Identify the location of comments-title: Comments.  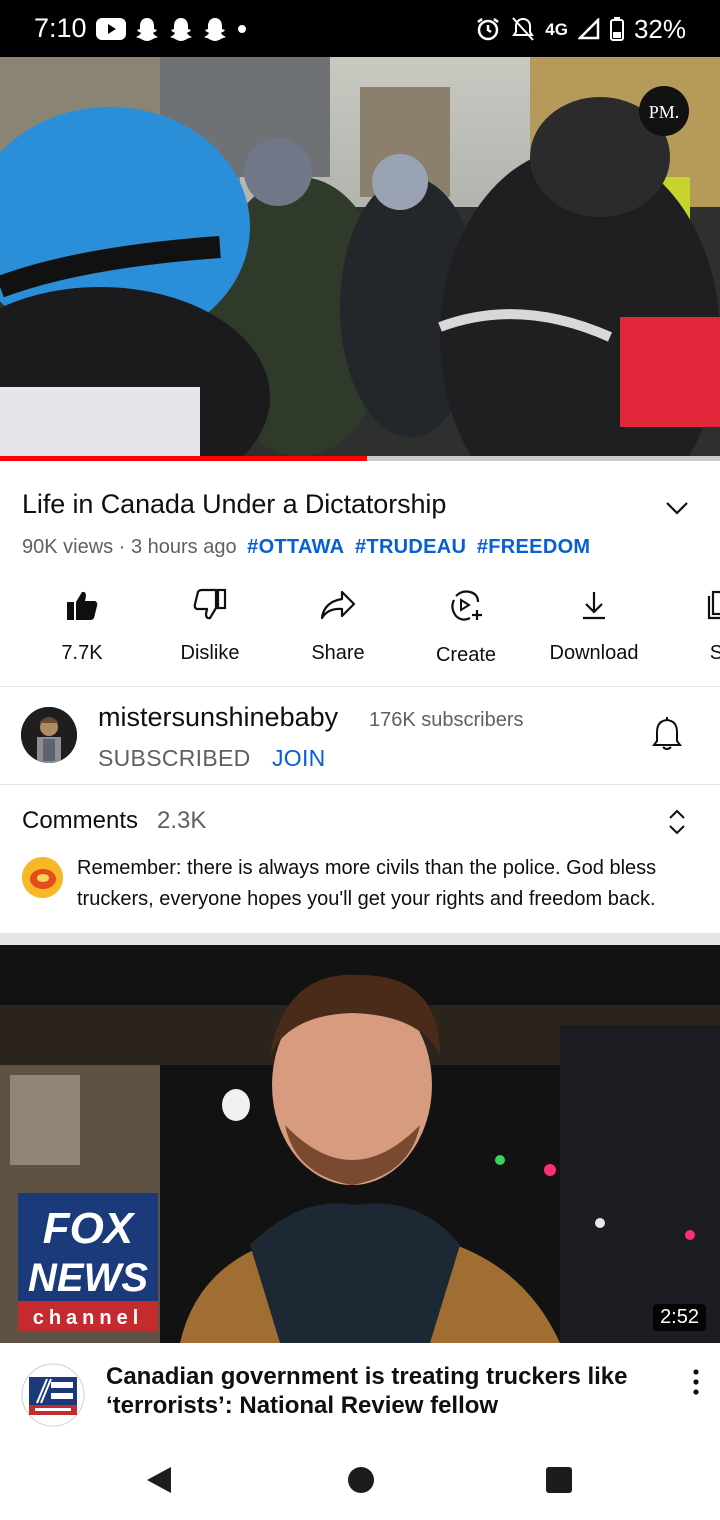
(80, 820).